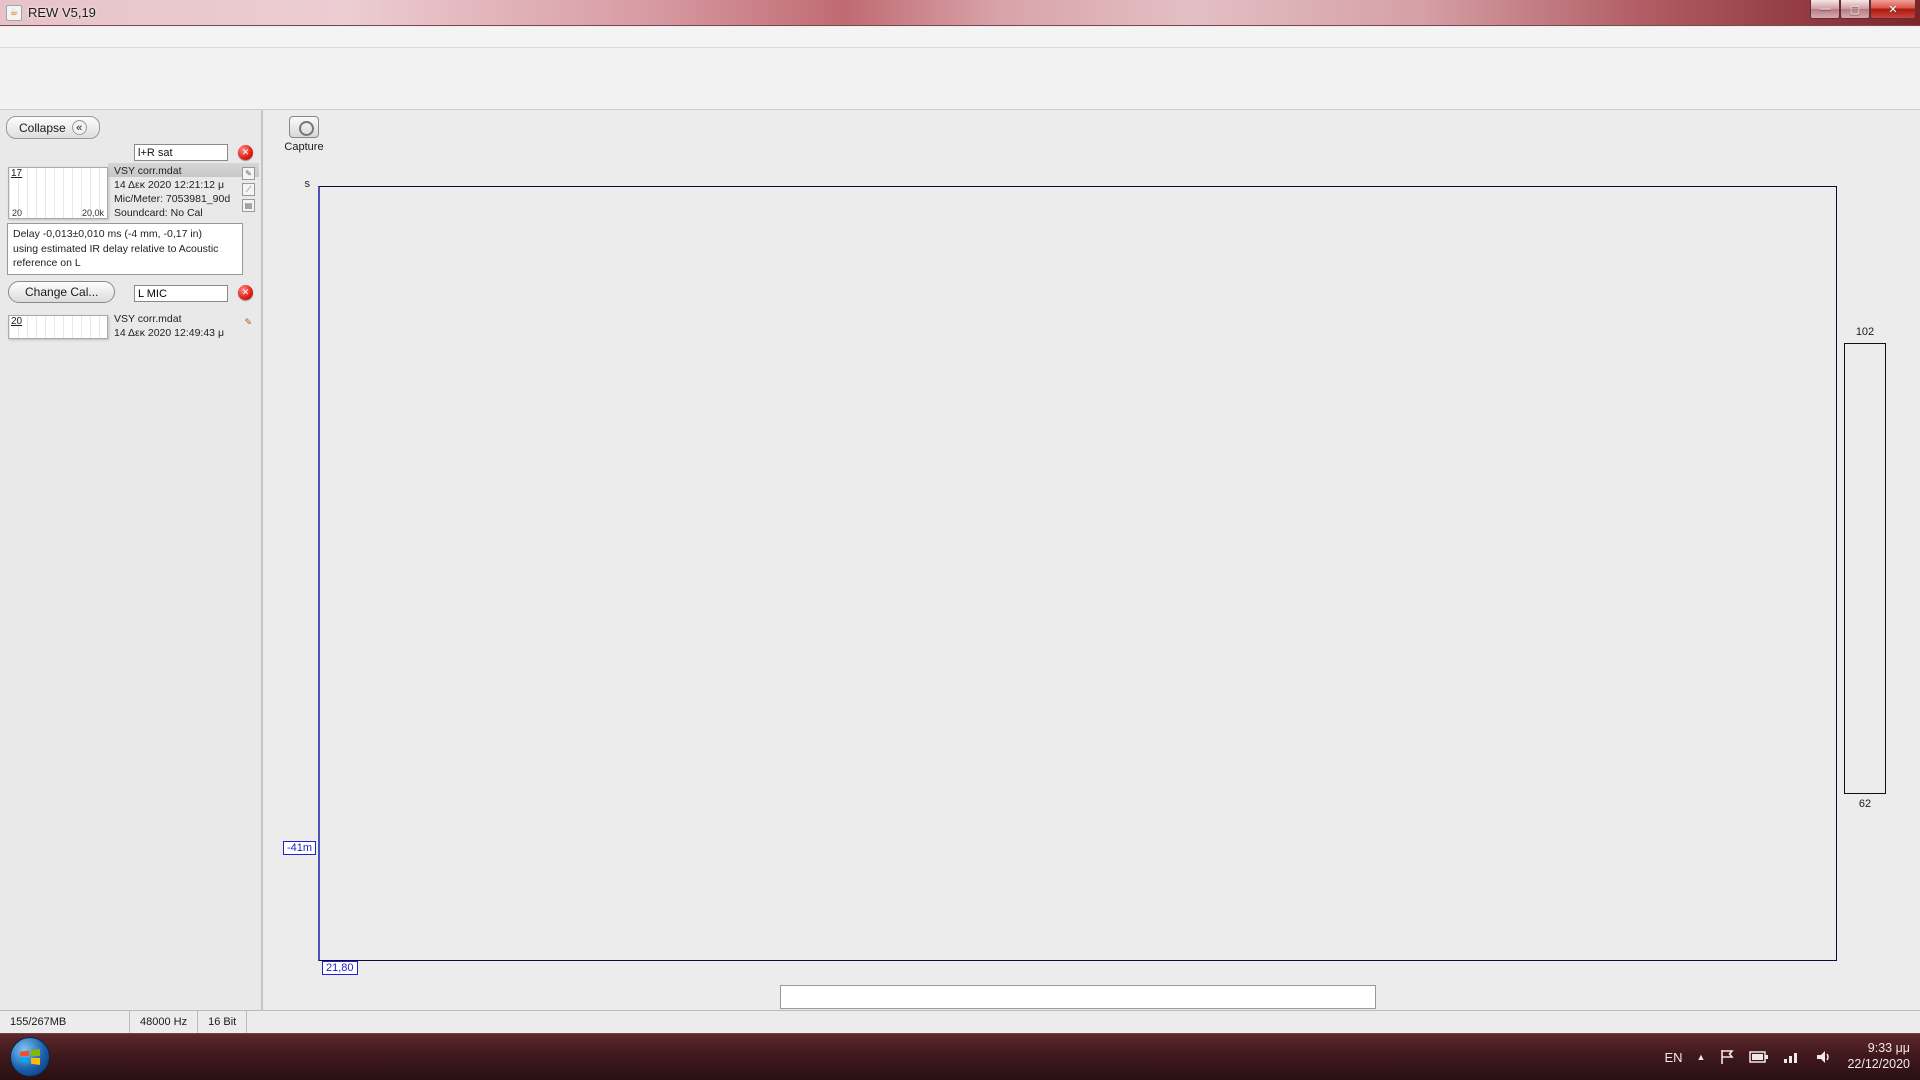 This screenshot has width=1920, height=1080. What do you see at coordinates (79, 127) in the screenshot?
I see `collapse-chevron-icon: «` at bounding box center [79, 127].